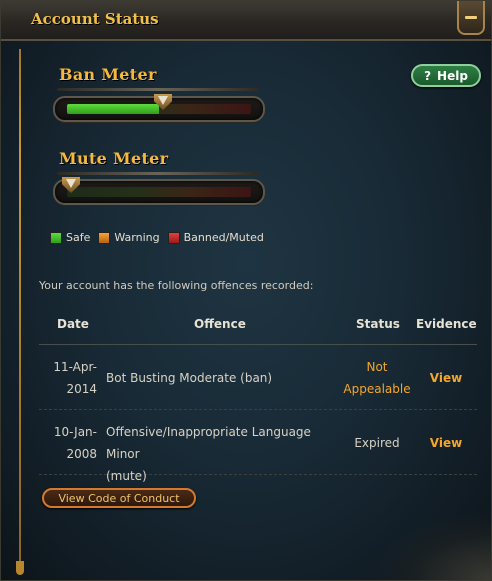 This screenshot has width=492, height=581. What do you see at coordinates (20, 568) in the screenshot?
I see `left-border-cap` at bounding box center [20, 568].